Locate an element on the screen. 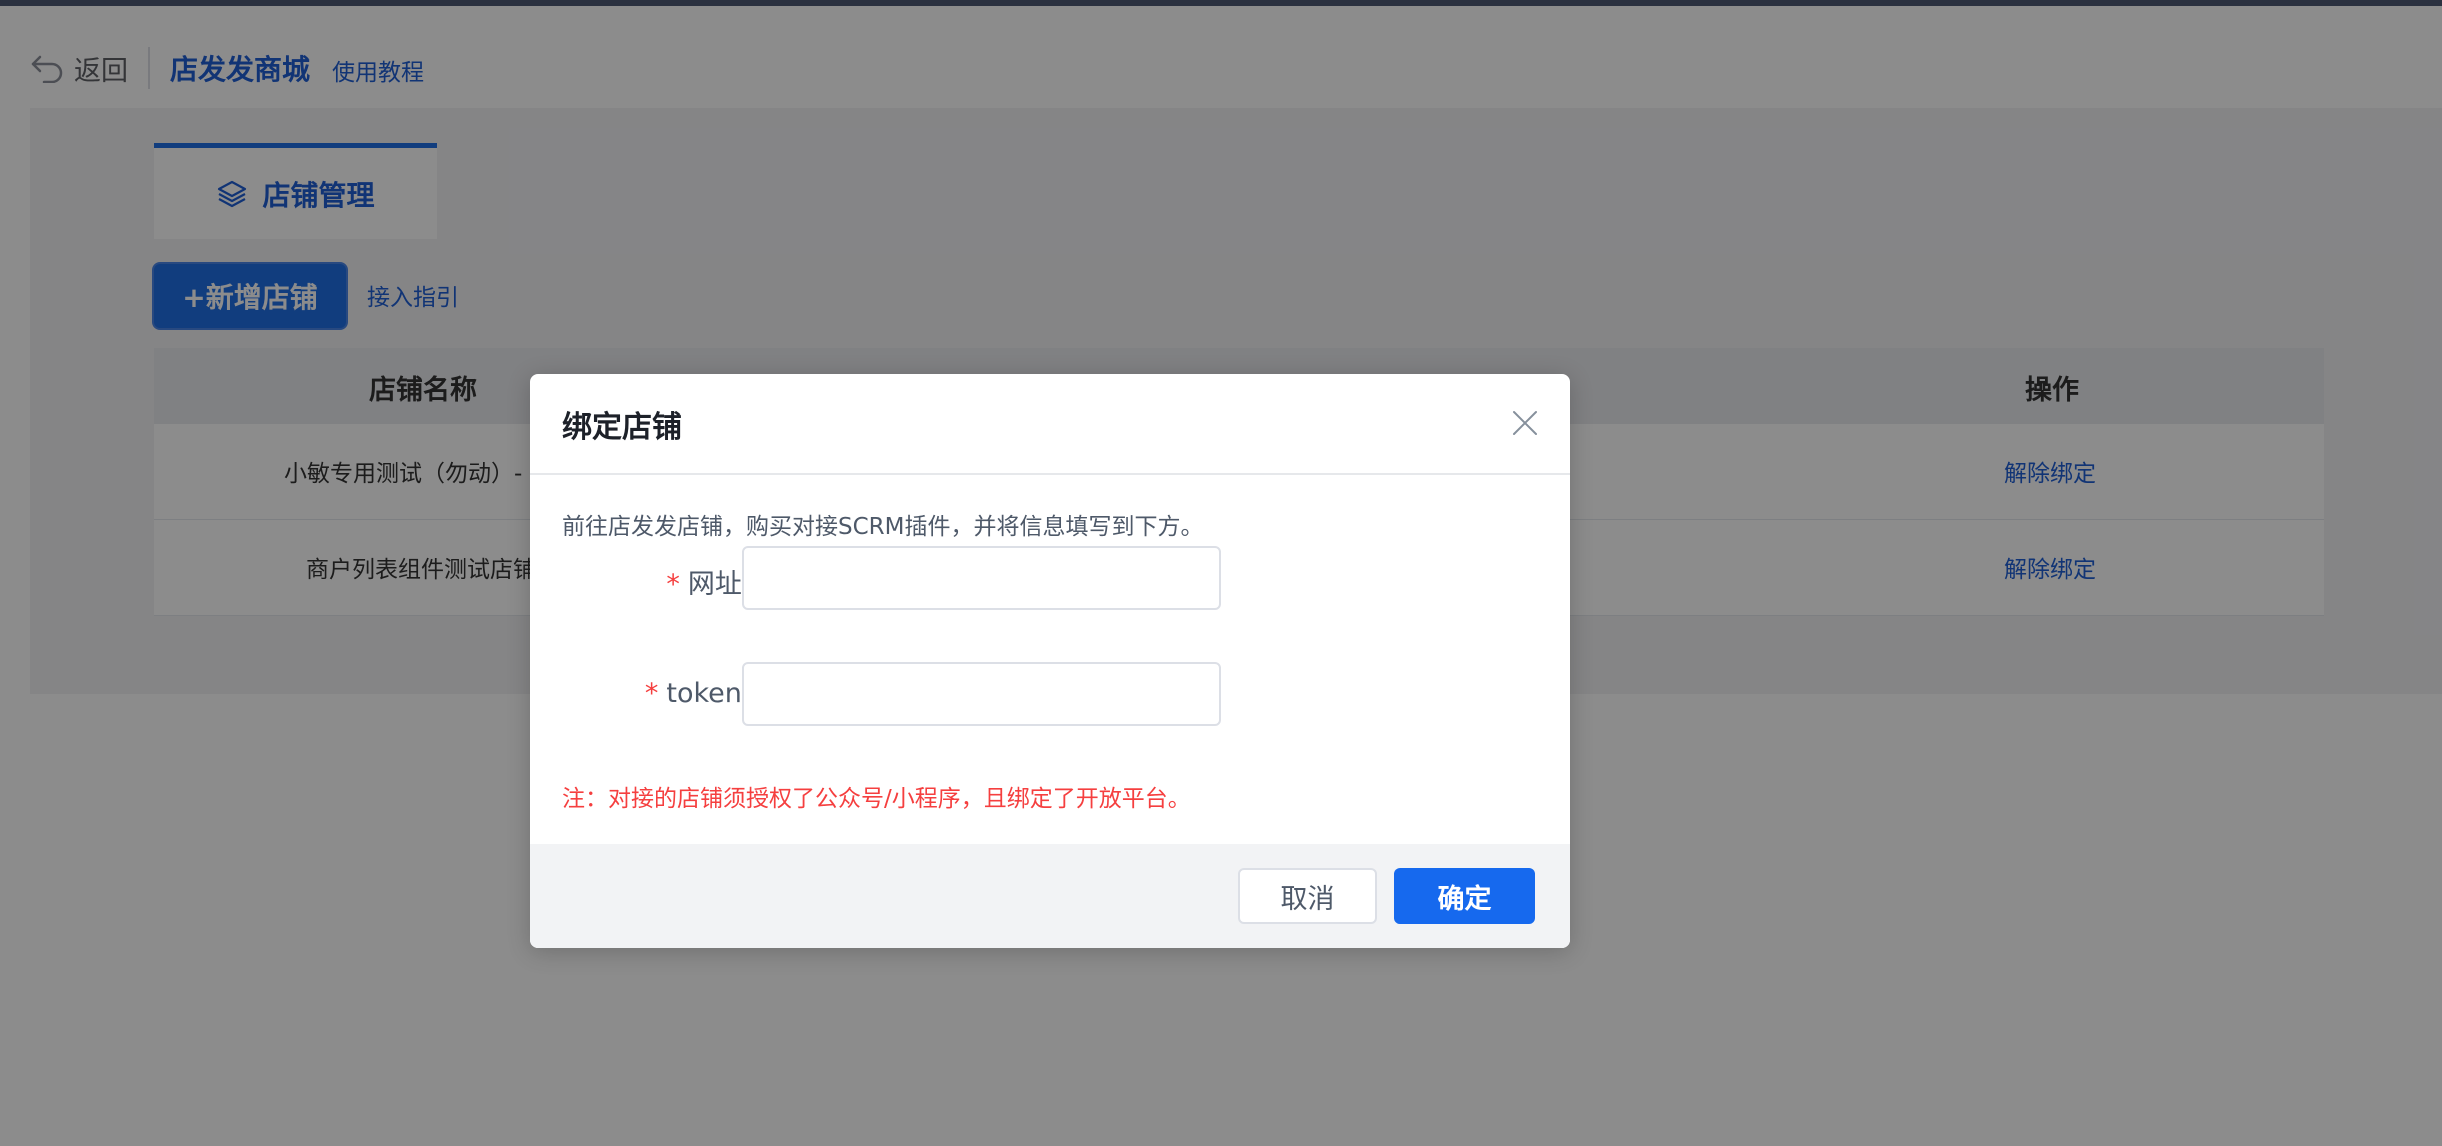 This screenshot has width=2442, height=1146. dialog-instruction: 前往店发发店铺，购买对接SCRM插件，并将信息填写到下方。 is located at coordinates (883, 527).